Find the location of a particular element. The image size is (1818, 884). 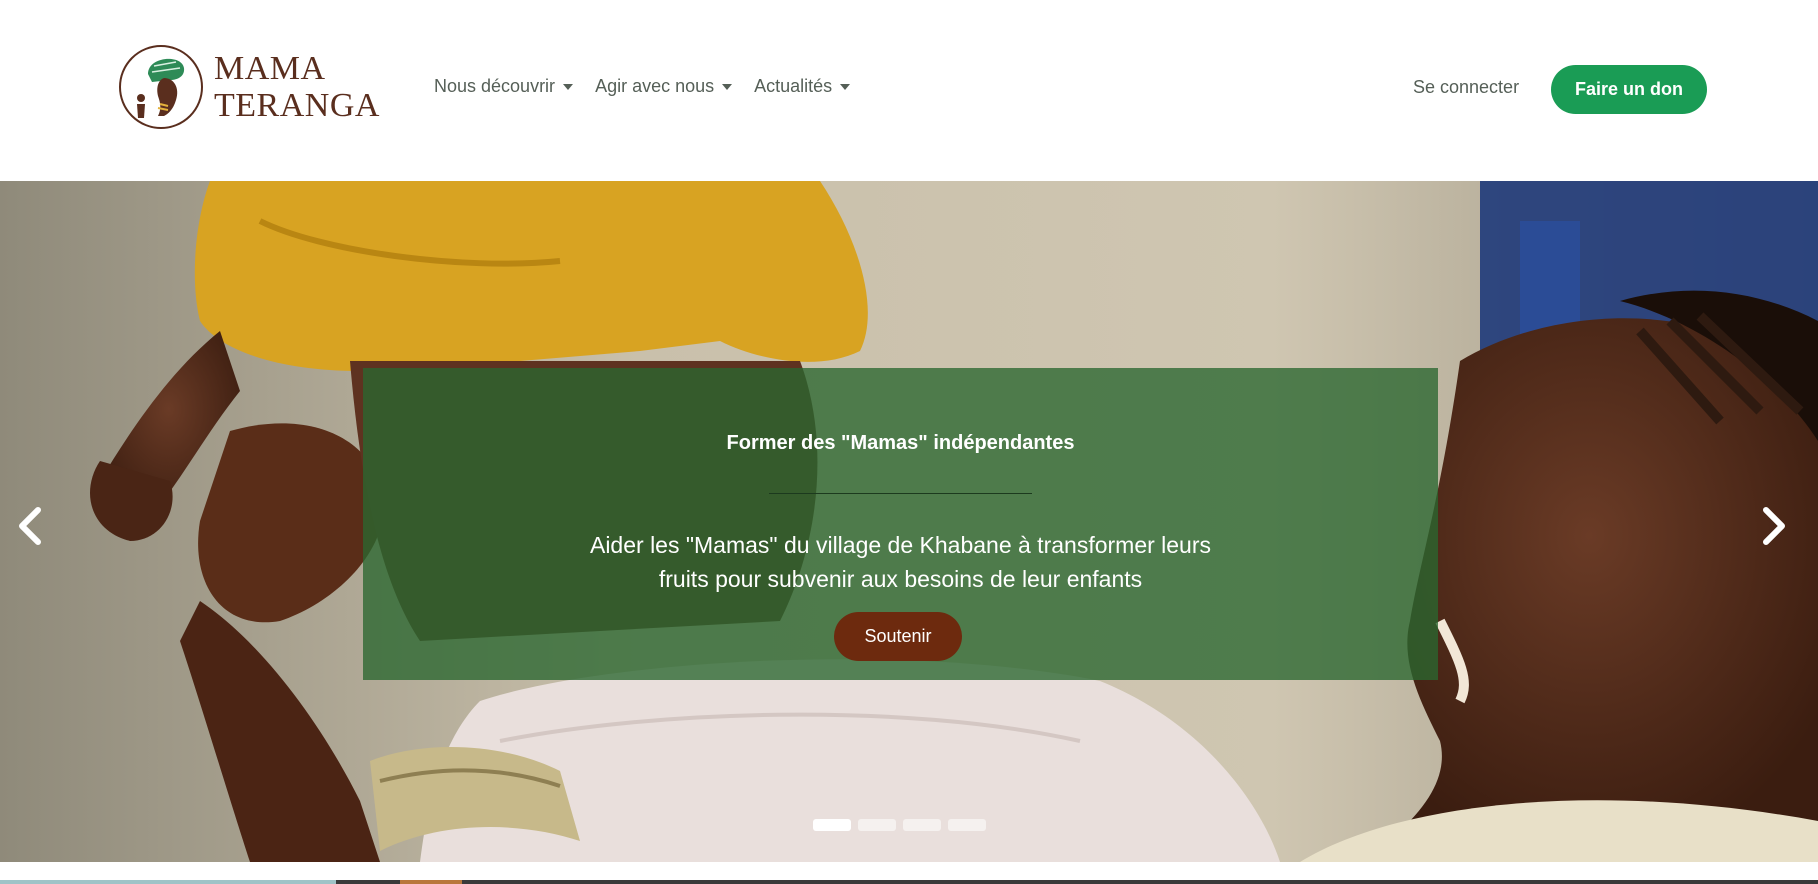

nav-item-agir-avec-nous: Agir avec nous is located at coordinates (664, 86).